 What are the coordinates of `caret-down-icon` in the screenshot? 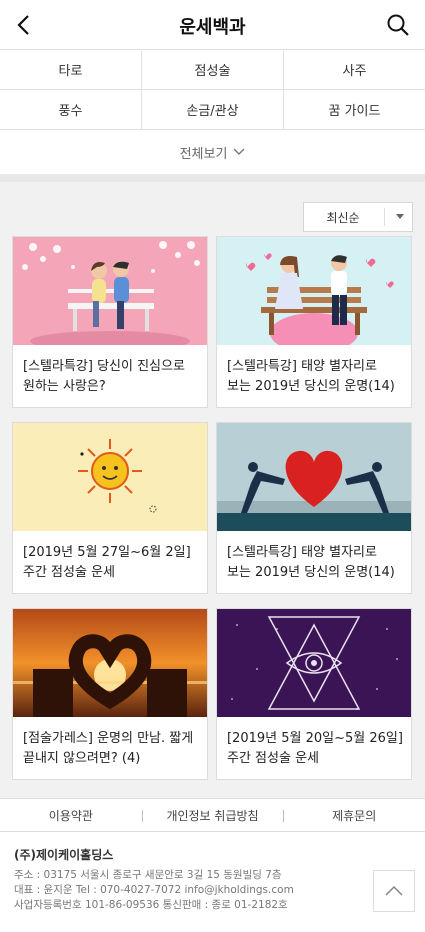 It's located at (400, 216).